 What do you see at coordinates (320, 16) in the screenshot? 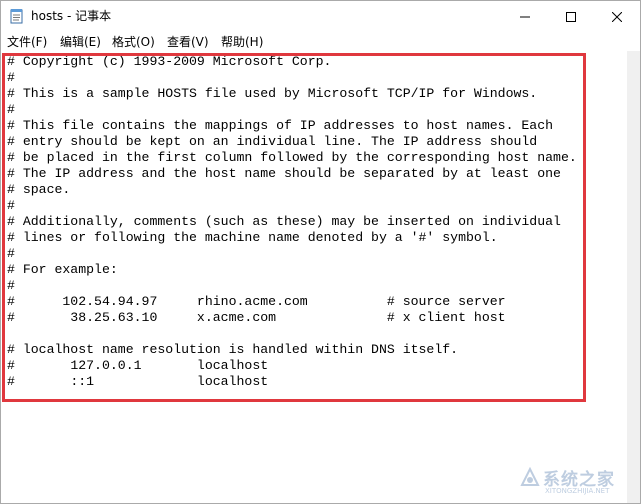
I see `title-bar: hosts - 记事本` at bounding box center [320, 16].